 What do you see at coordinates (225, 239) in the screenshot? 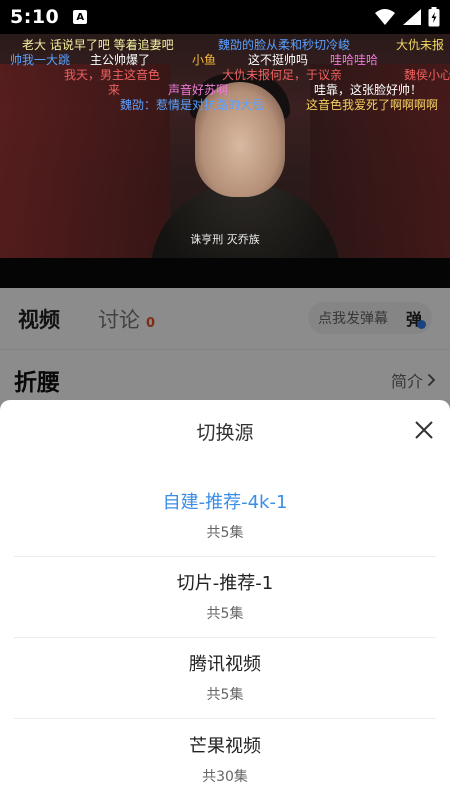
I see `video-subtitle: 诛亨刑 灭乔族` at bounding box center [225, 239].